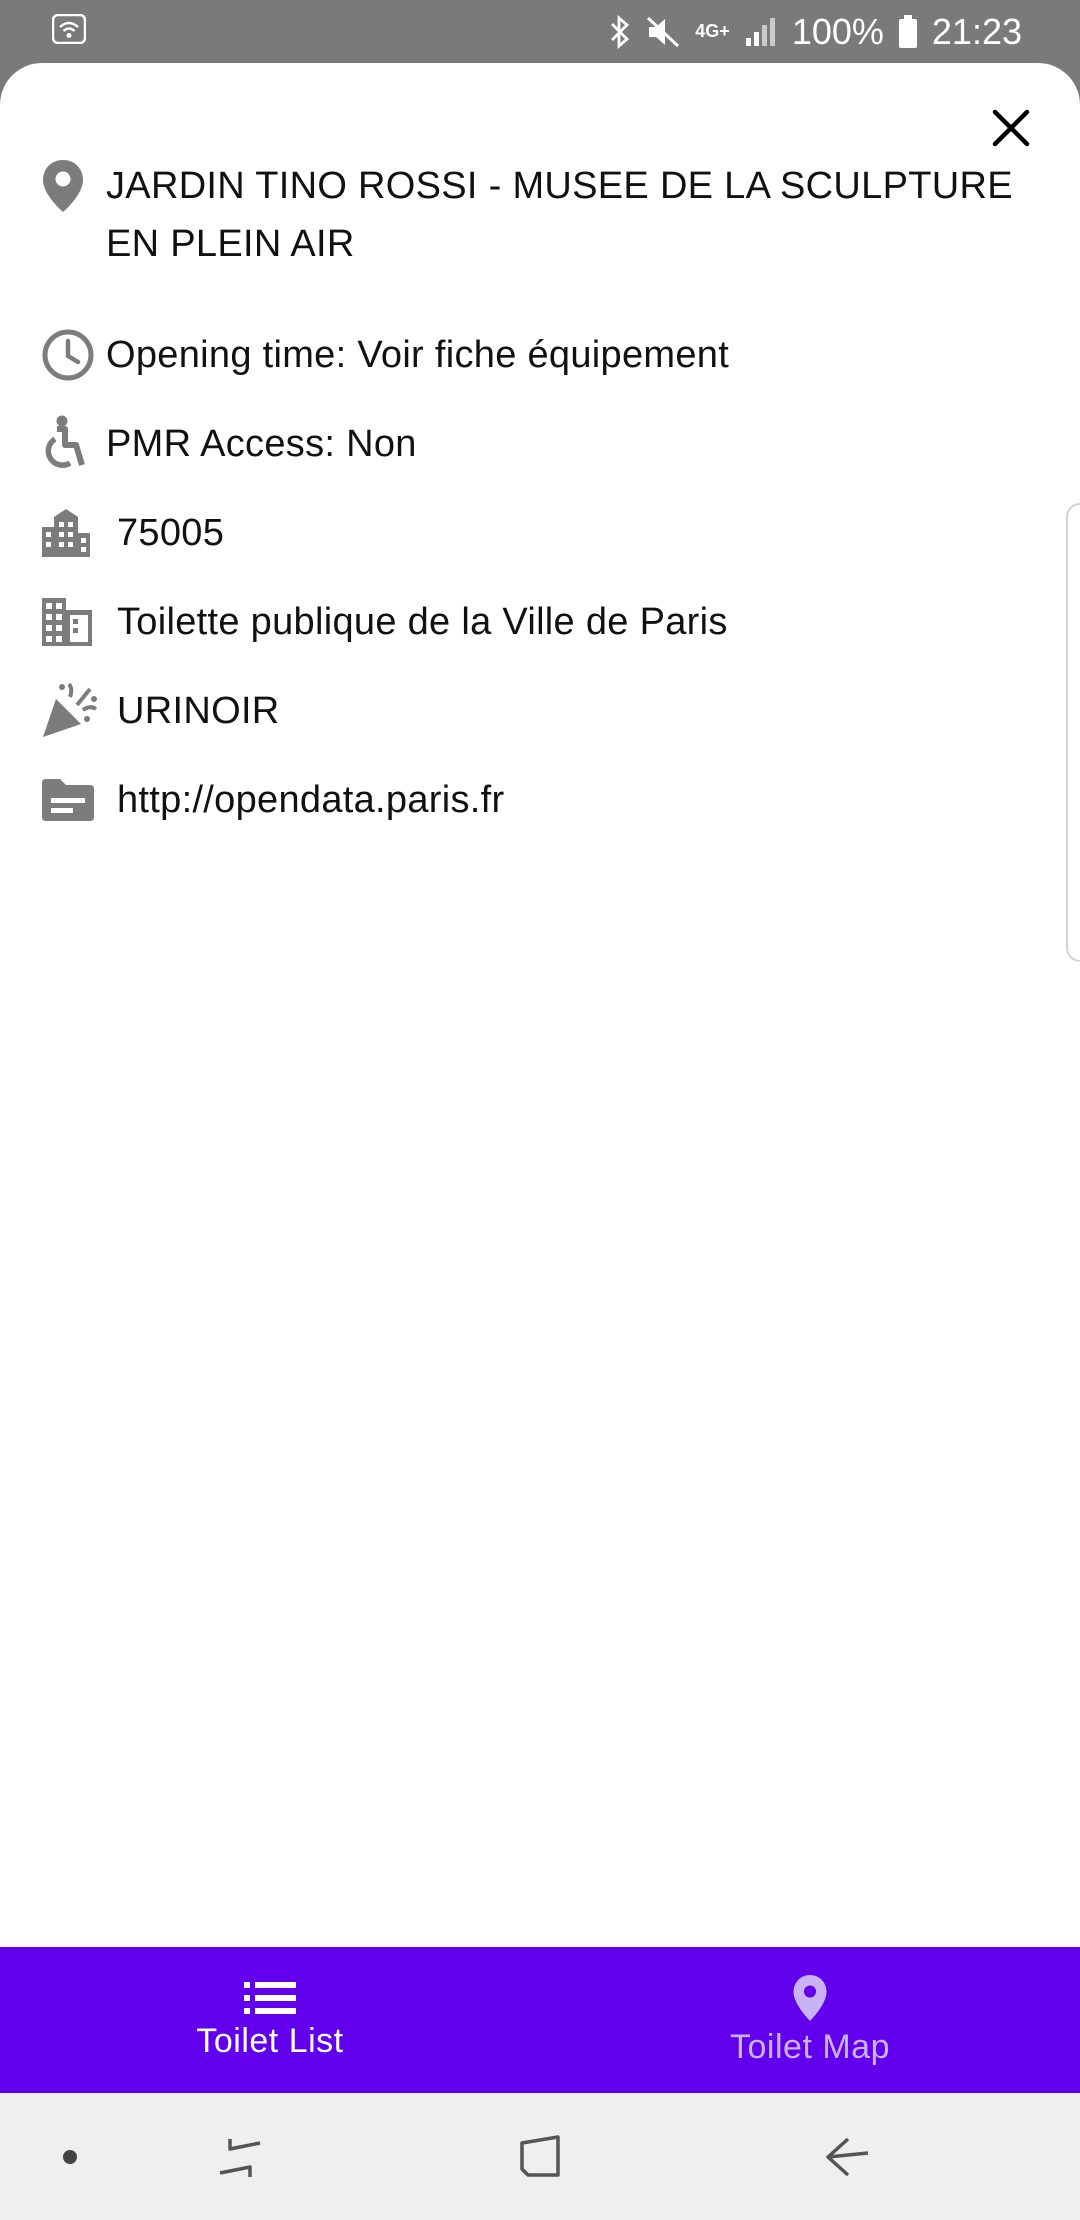 The width and height of the screenshot is (1080, 2220). What do you see at coordinates (810, 2046) in the screenshot?
I see `nav-toilet-map-label: Toilet Map` at bounding box center [810, 2046].